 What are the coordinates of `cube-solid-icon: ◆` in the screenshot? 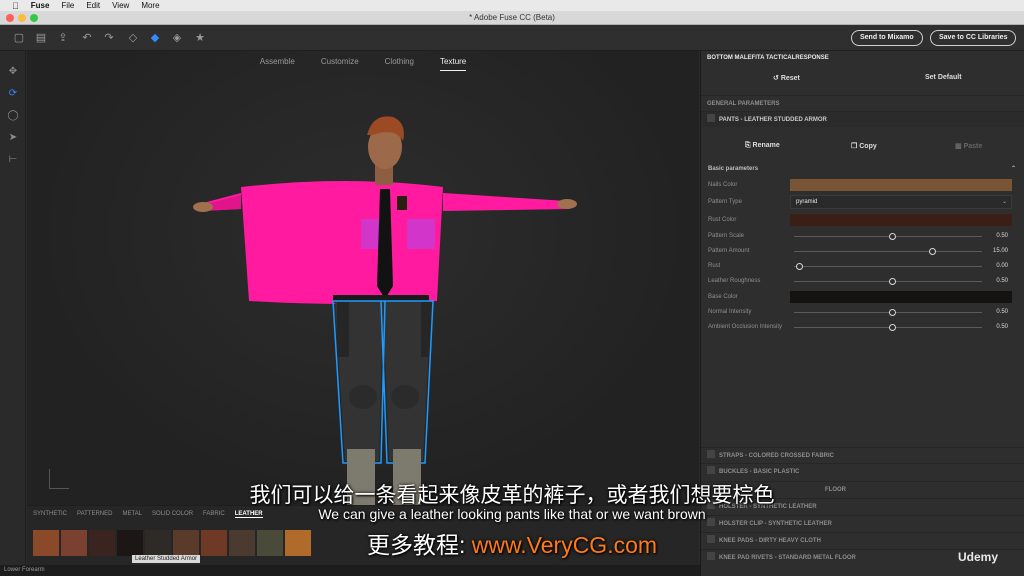 It's located at (155, 38).